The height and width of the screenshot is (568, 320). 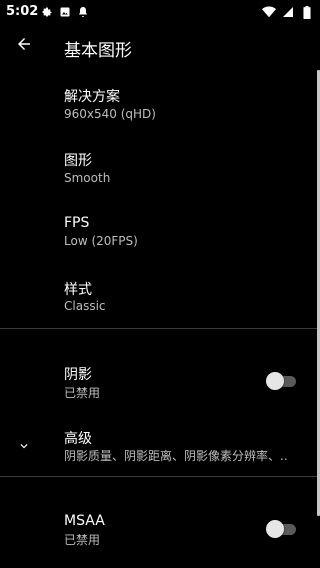 I want to click on notification-ghost-icon, so click(x=83, y=12).